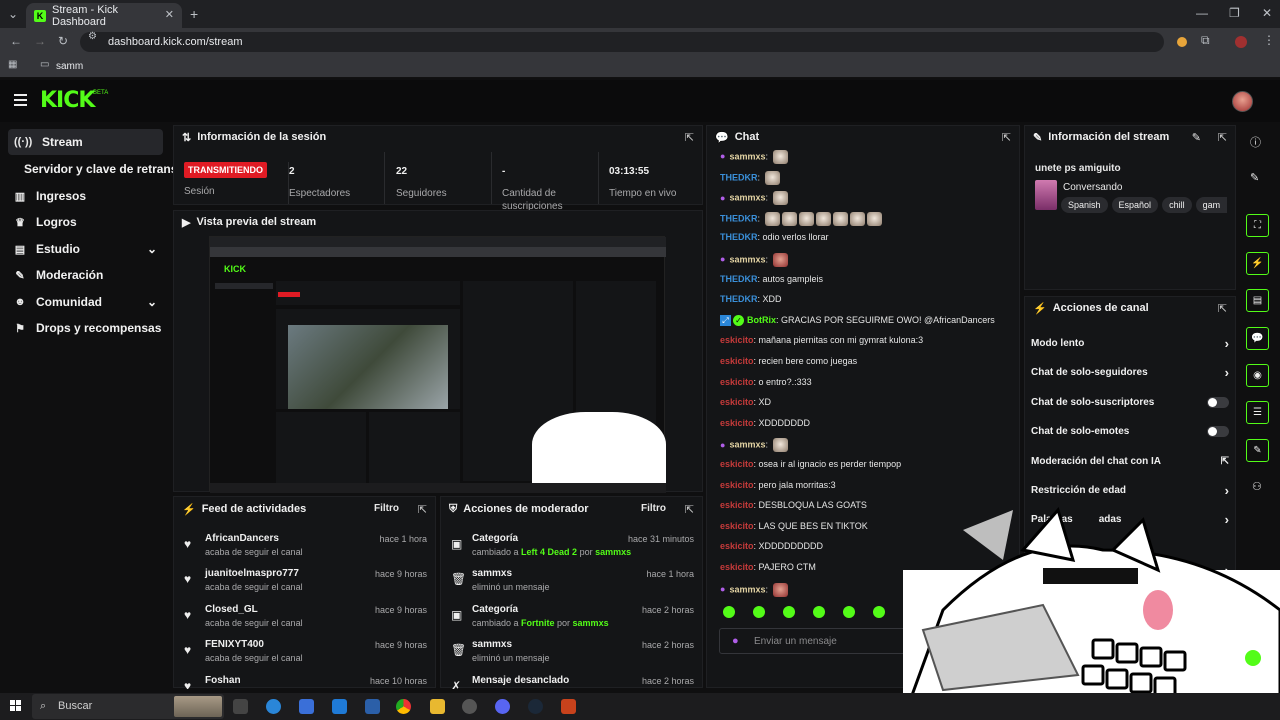 This screenshot has height=720, width=1280. Describe the element at coordinates (252, 573) in the screenshot. I see `item-name: juanitoelmaspro777` at that location.